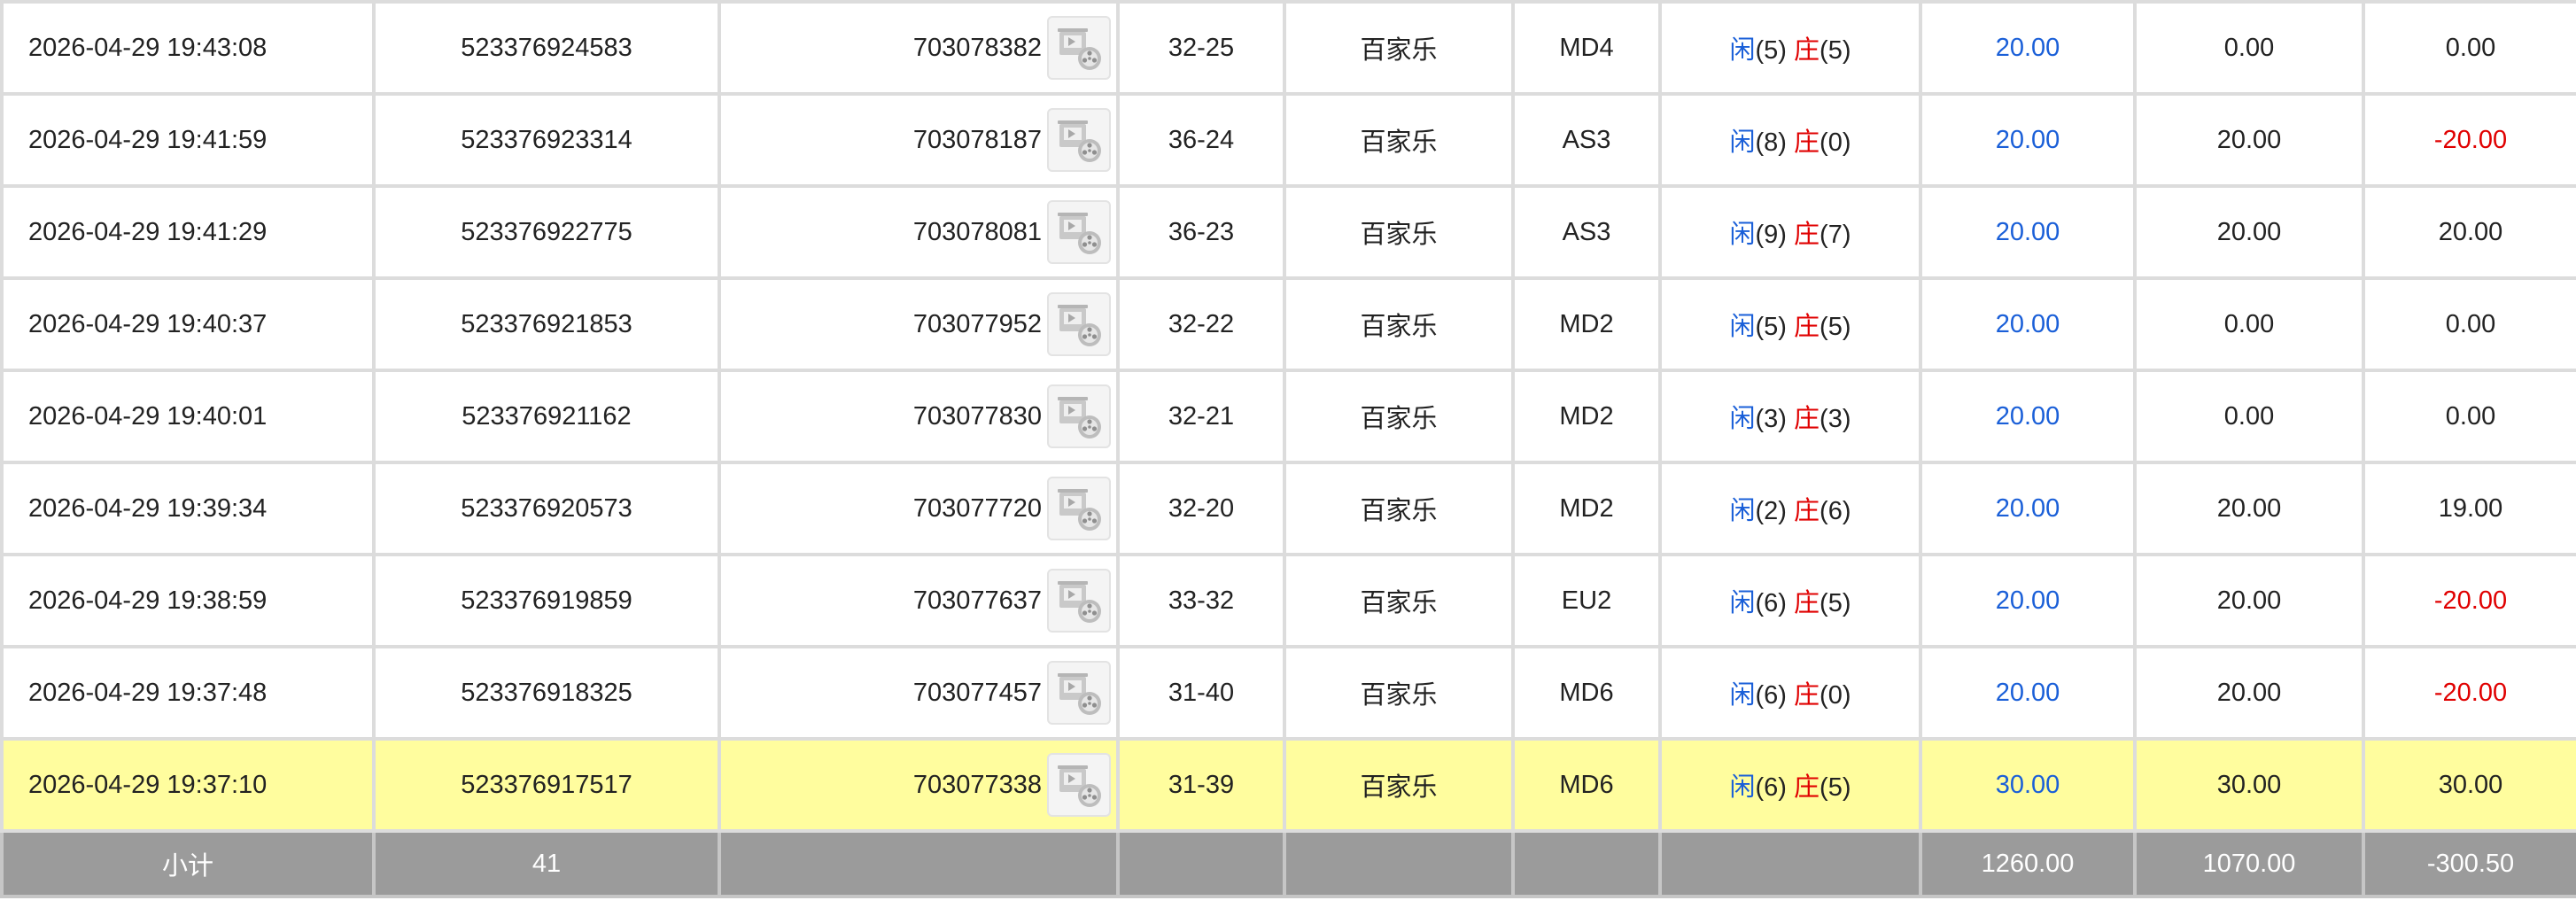 The height and width of the screenshot is (916, 2576). Describe the element at coordinates (977, 323) in the screenshot. I see `bet-id-text: 703077952` at that location.